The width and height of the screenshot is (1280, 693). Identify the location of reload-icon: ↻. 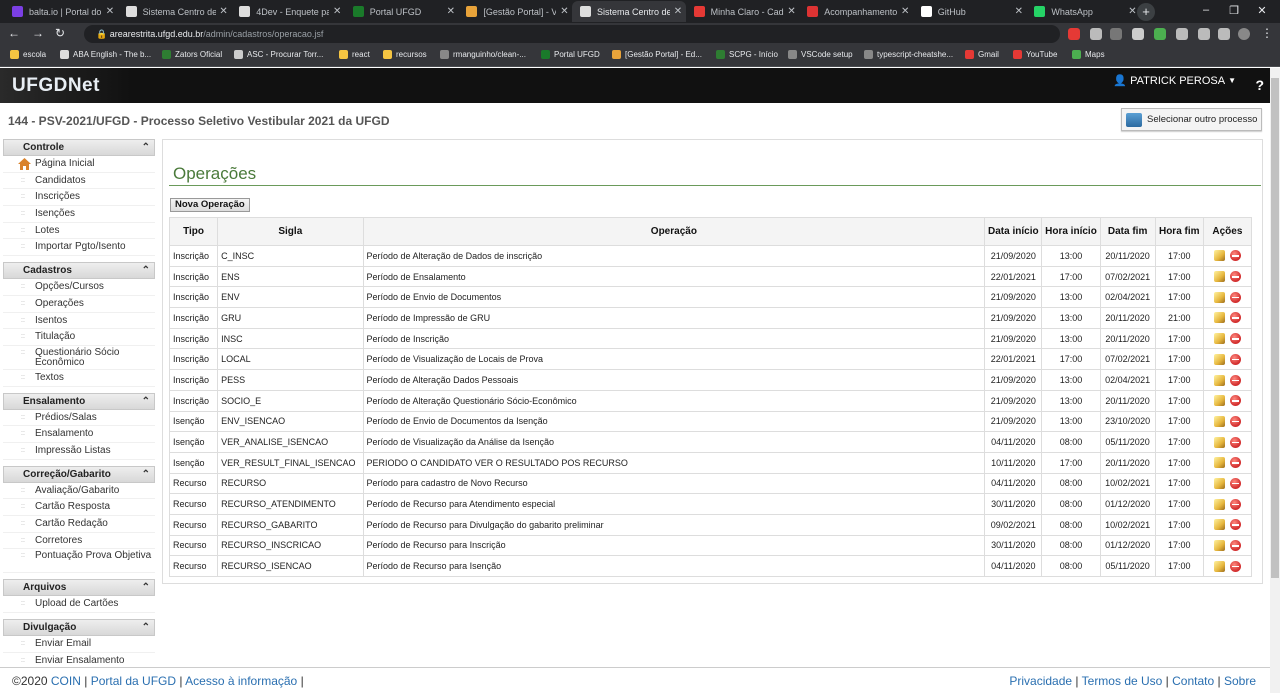
(60, 33).